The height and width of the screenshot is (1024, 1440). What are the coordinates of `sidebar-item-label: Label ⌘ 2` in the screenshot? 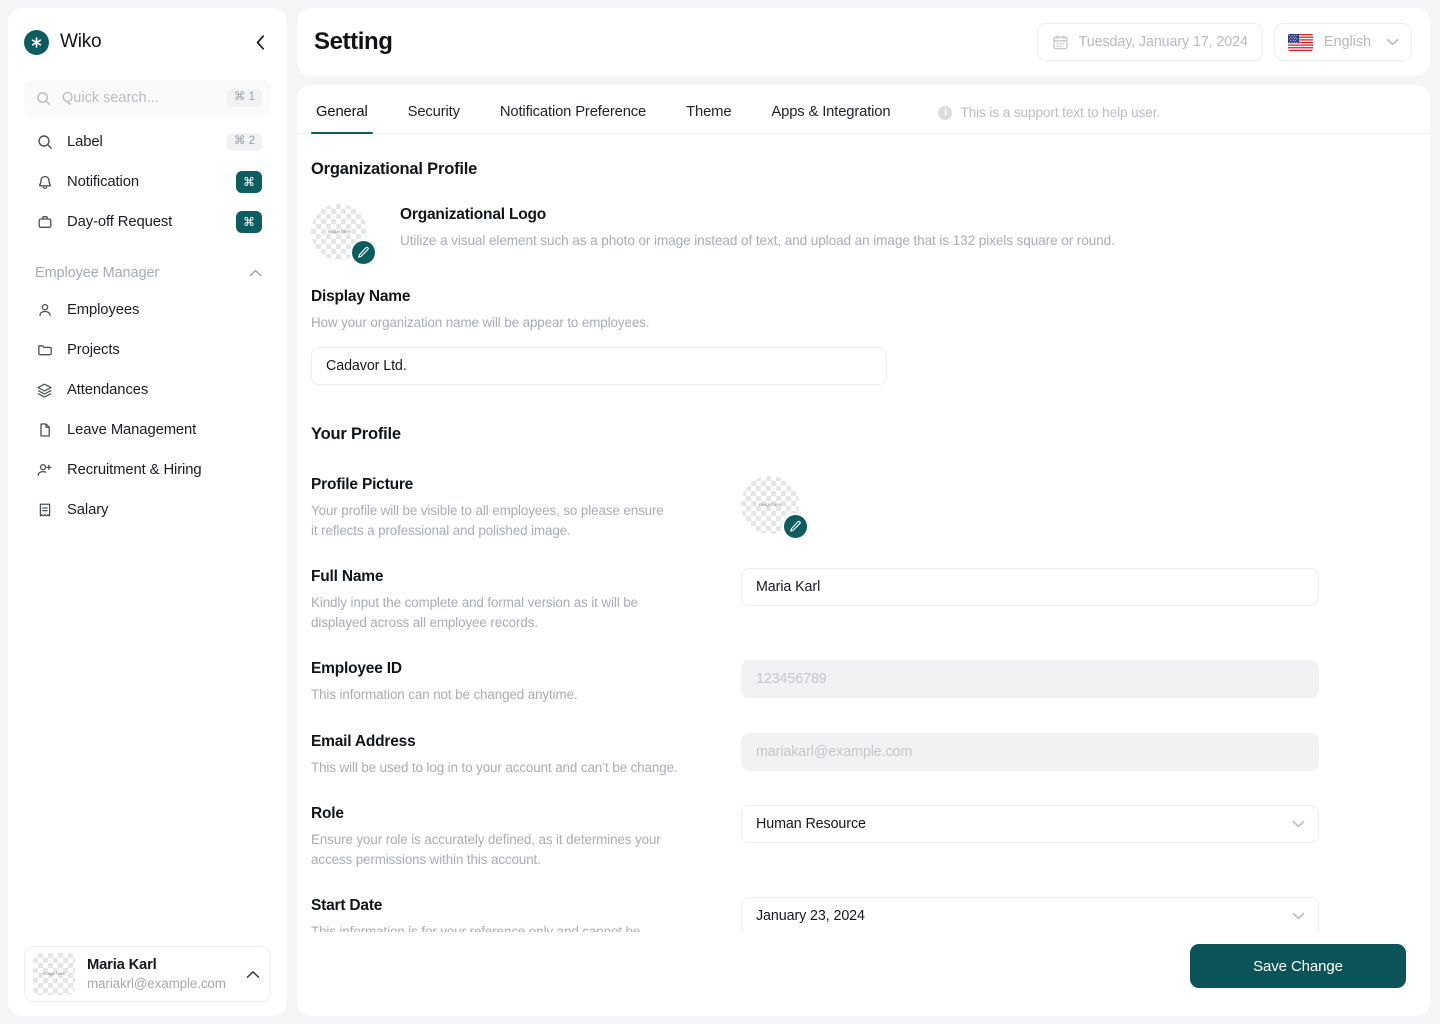 It's located at (147, 142).